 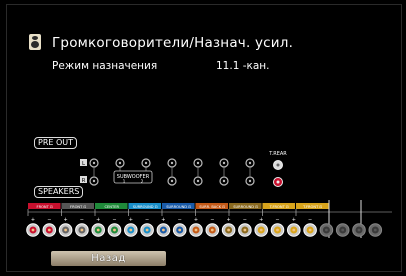 What do you see at coordinates (204, 227) in the screenshot?
I see `speaker-terminals: + − + − + − + − + − + − + − + − + −` at bounding box center [204, 227].